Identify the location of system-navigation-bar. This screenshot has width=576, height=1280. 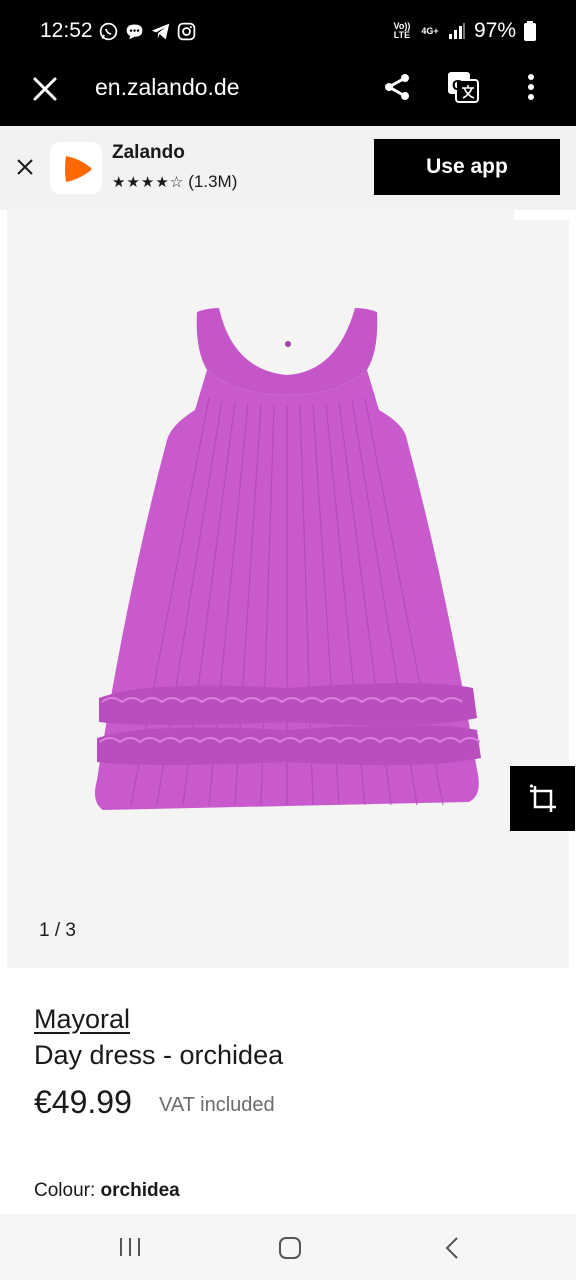
(288, 1247).